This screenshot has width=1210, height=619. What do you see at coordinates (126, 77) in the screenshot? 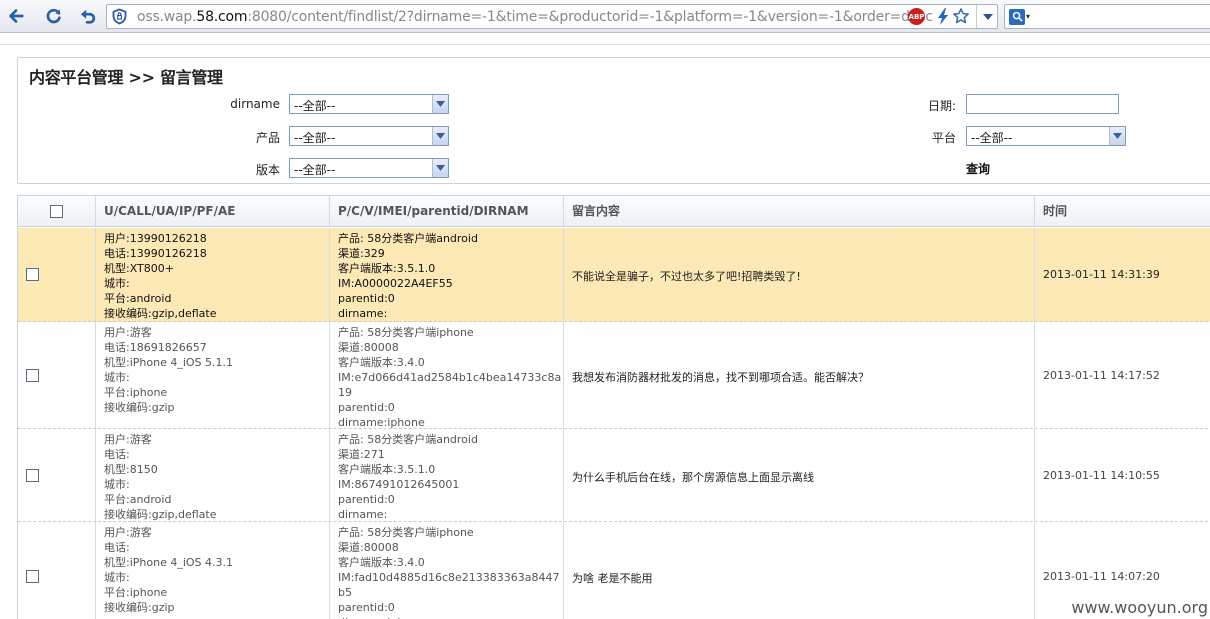
I see `page-title: 内容平台管理 >> 留言管理` at bounding box center [126, 77].